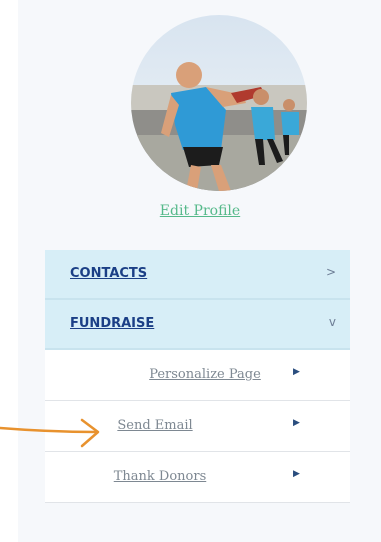 Image resolution: width=381 pixels, height=542 pixels. Describe the element at coordinates (197, 325) in the screenshot. I see `menu-item-fundraise: FUNDRAISE v` at that location.